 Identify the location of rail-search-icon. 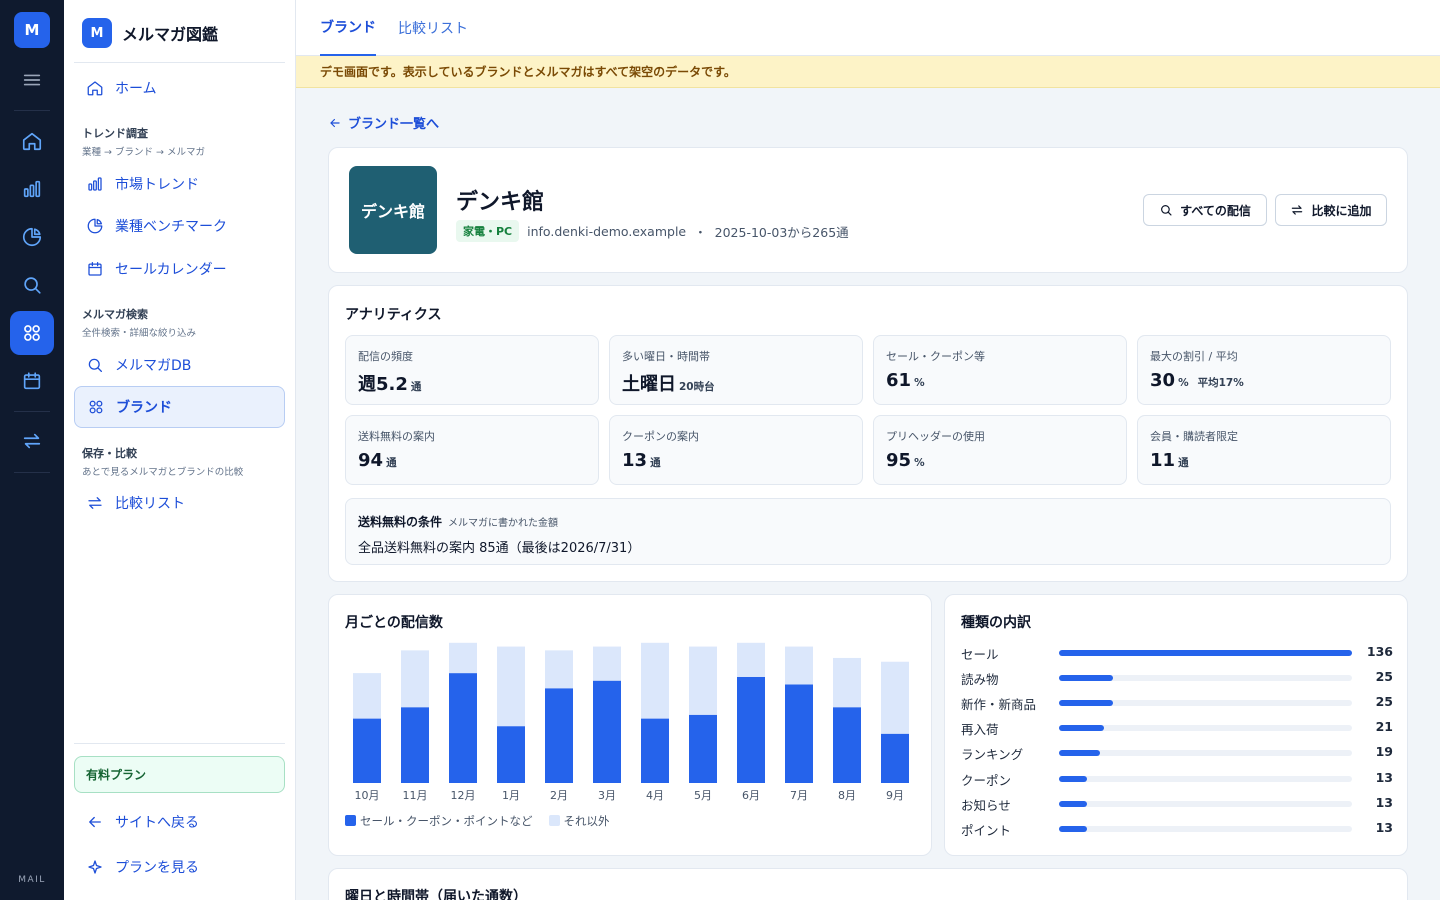
(32, 285).